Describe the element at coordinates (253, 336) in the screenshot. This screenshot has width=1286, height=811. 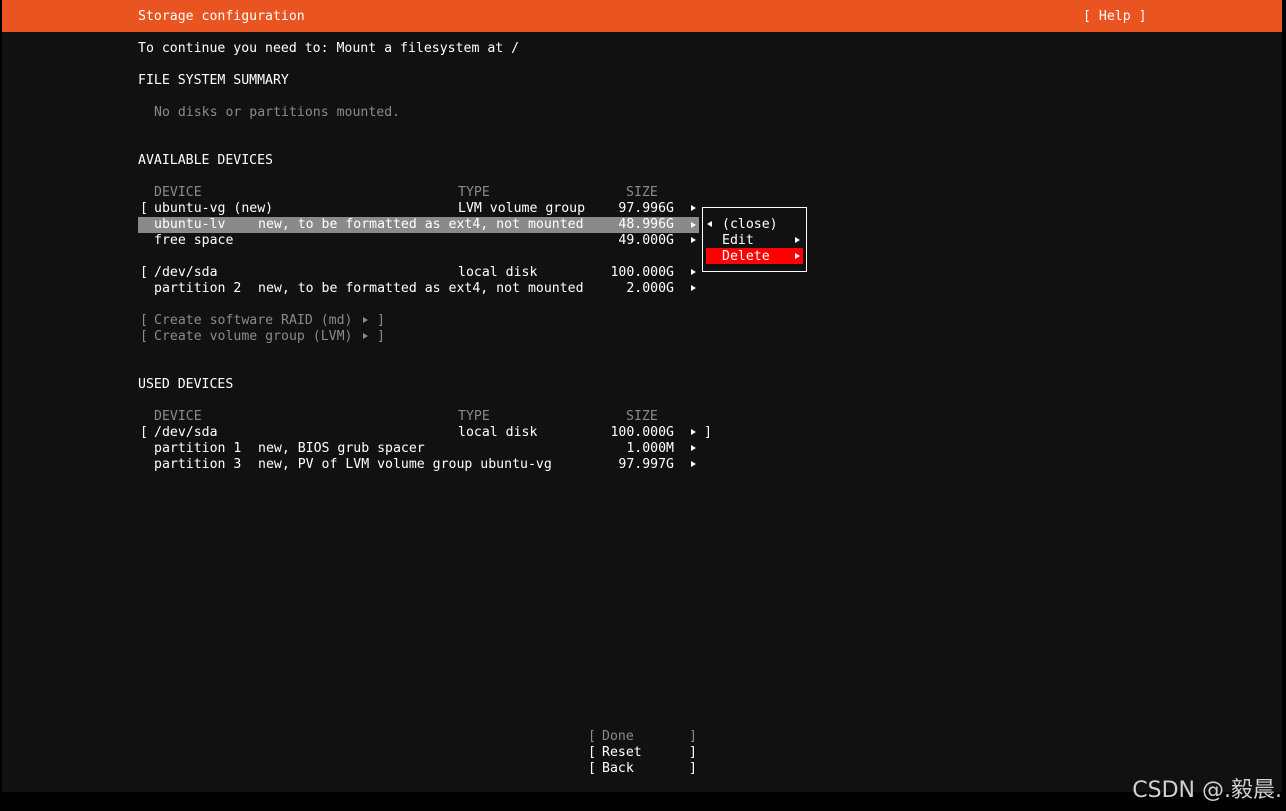
I see `button-label: Create volume group (LVM)` at that location.